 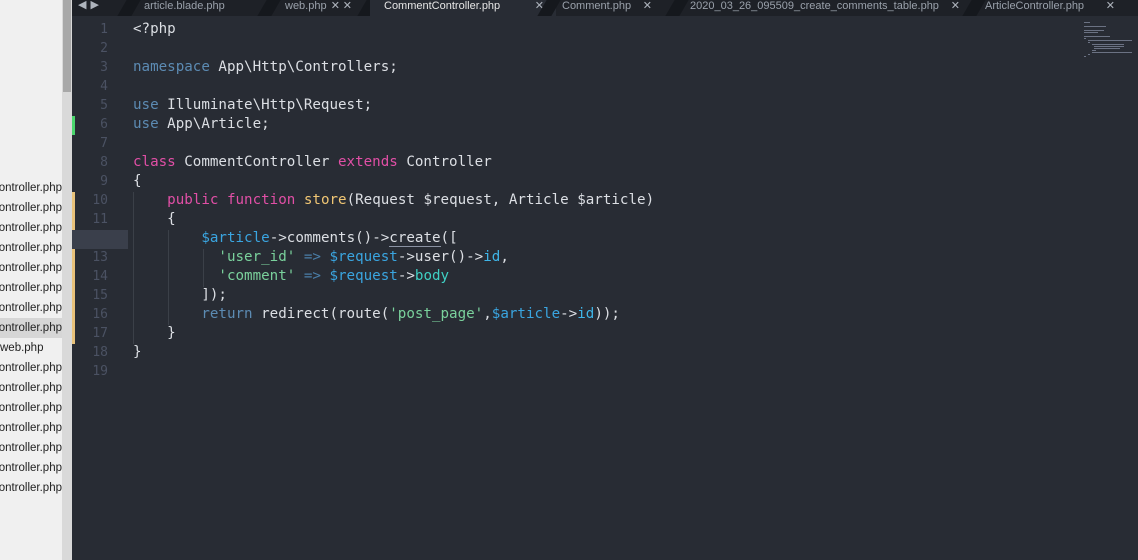 I want to click on code-line-15: ]);, so click(x=180, y=295).